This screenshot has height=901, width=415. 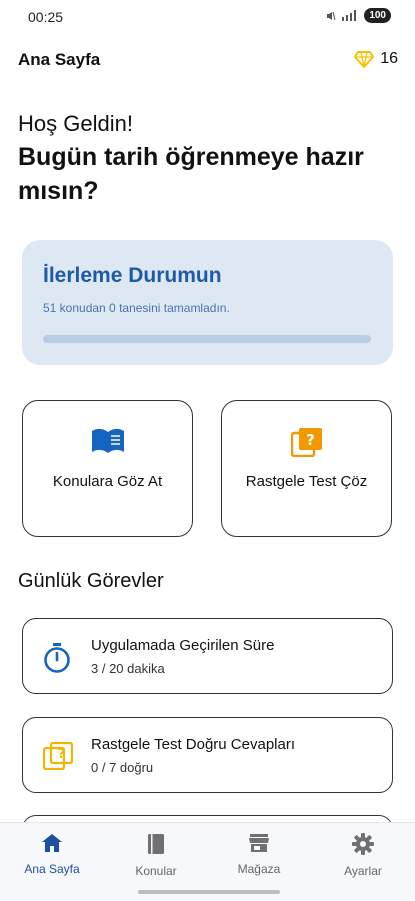 I want to click on nav-store: Mağaza, so click(x=259, y=854).